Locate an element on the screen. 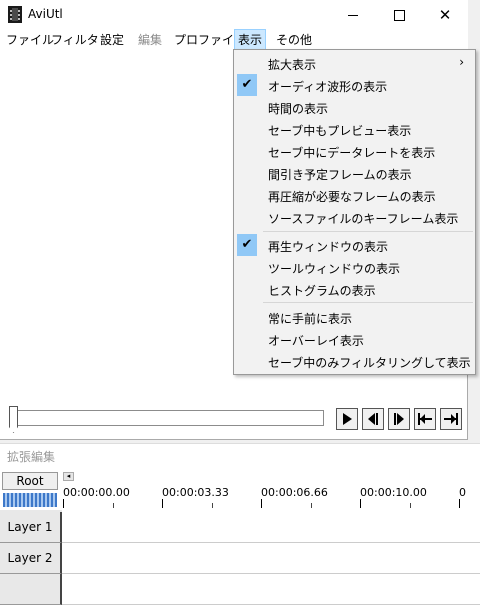 This screenshot has width=480, height=605. audio-waveform-strip is located at coordinates (30, 500).